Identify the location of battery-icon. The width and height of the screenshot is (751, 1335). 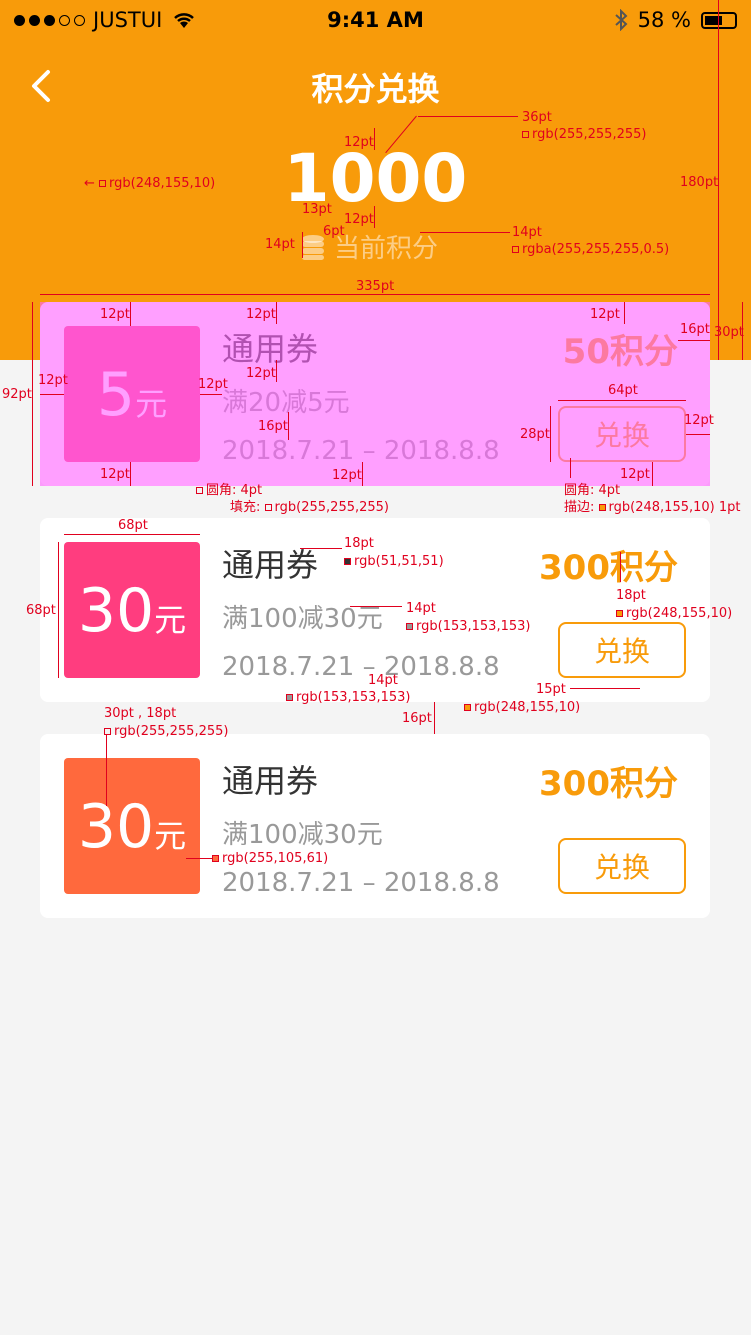
(719, 20).